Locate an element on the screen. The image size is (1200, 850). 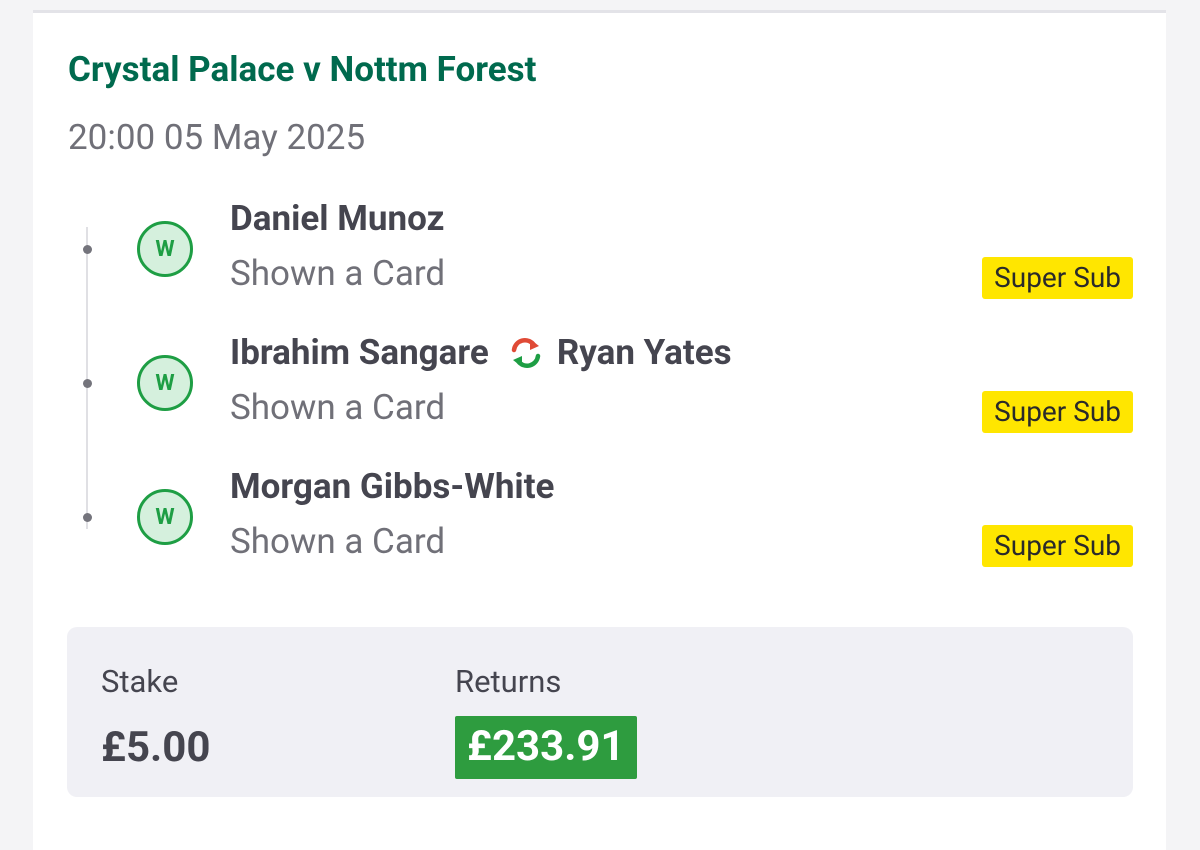
stake-value: £5.00 is located at coordinates (156, 747).